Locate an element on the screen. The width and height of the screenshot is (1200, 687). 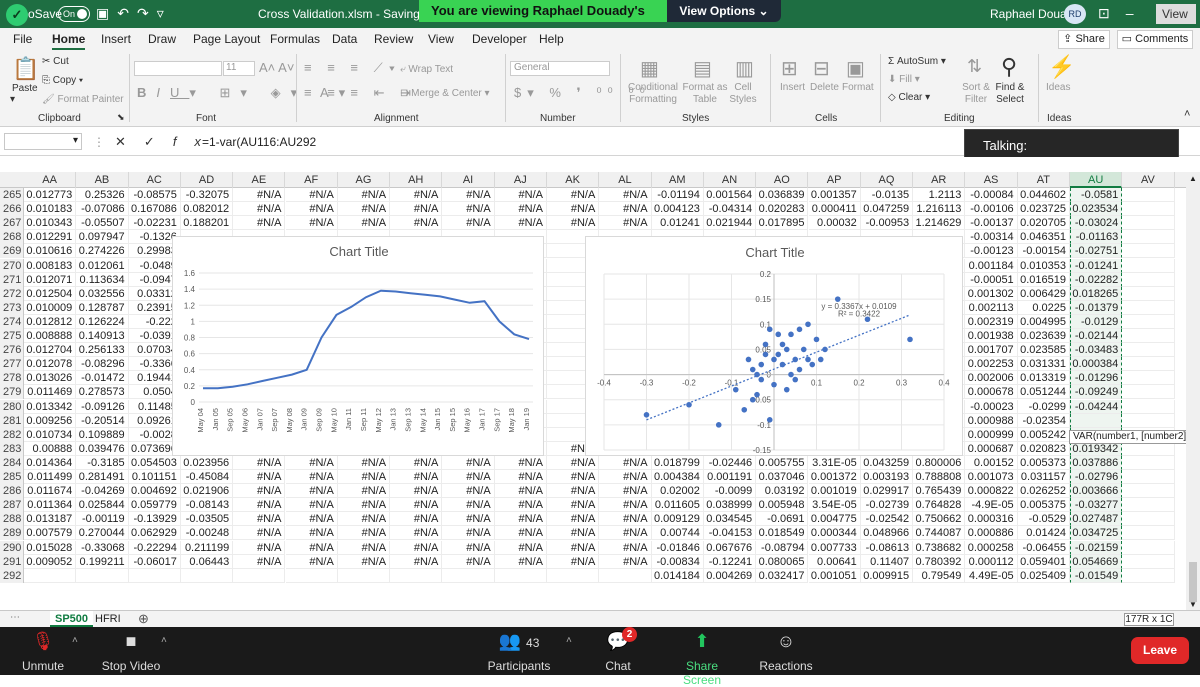
tab-formulas: Formulas is located at coordinates (295, 39).